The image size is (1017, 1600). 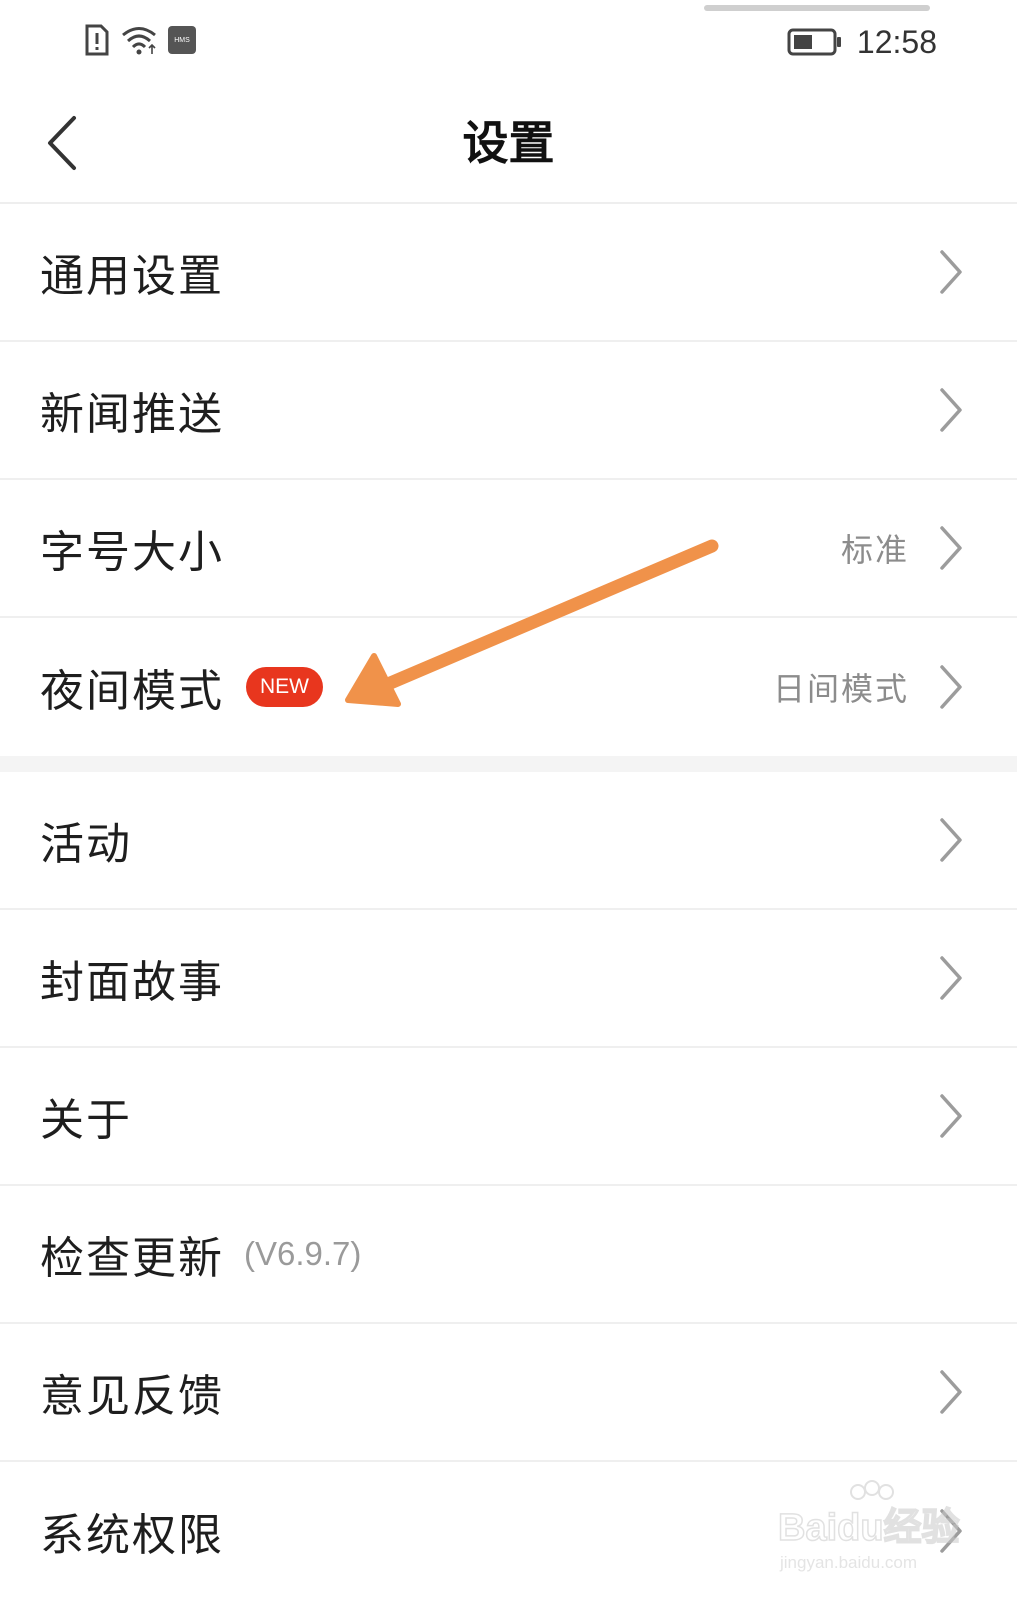 I want to click on setting-row-activity: 活动, so click(x=508, y=841).